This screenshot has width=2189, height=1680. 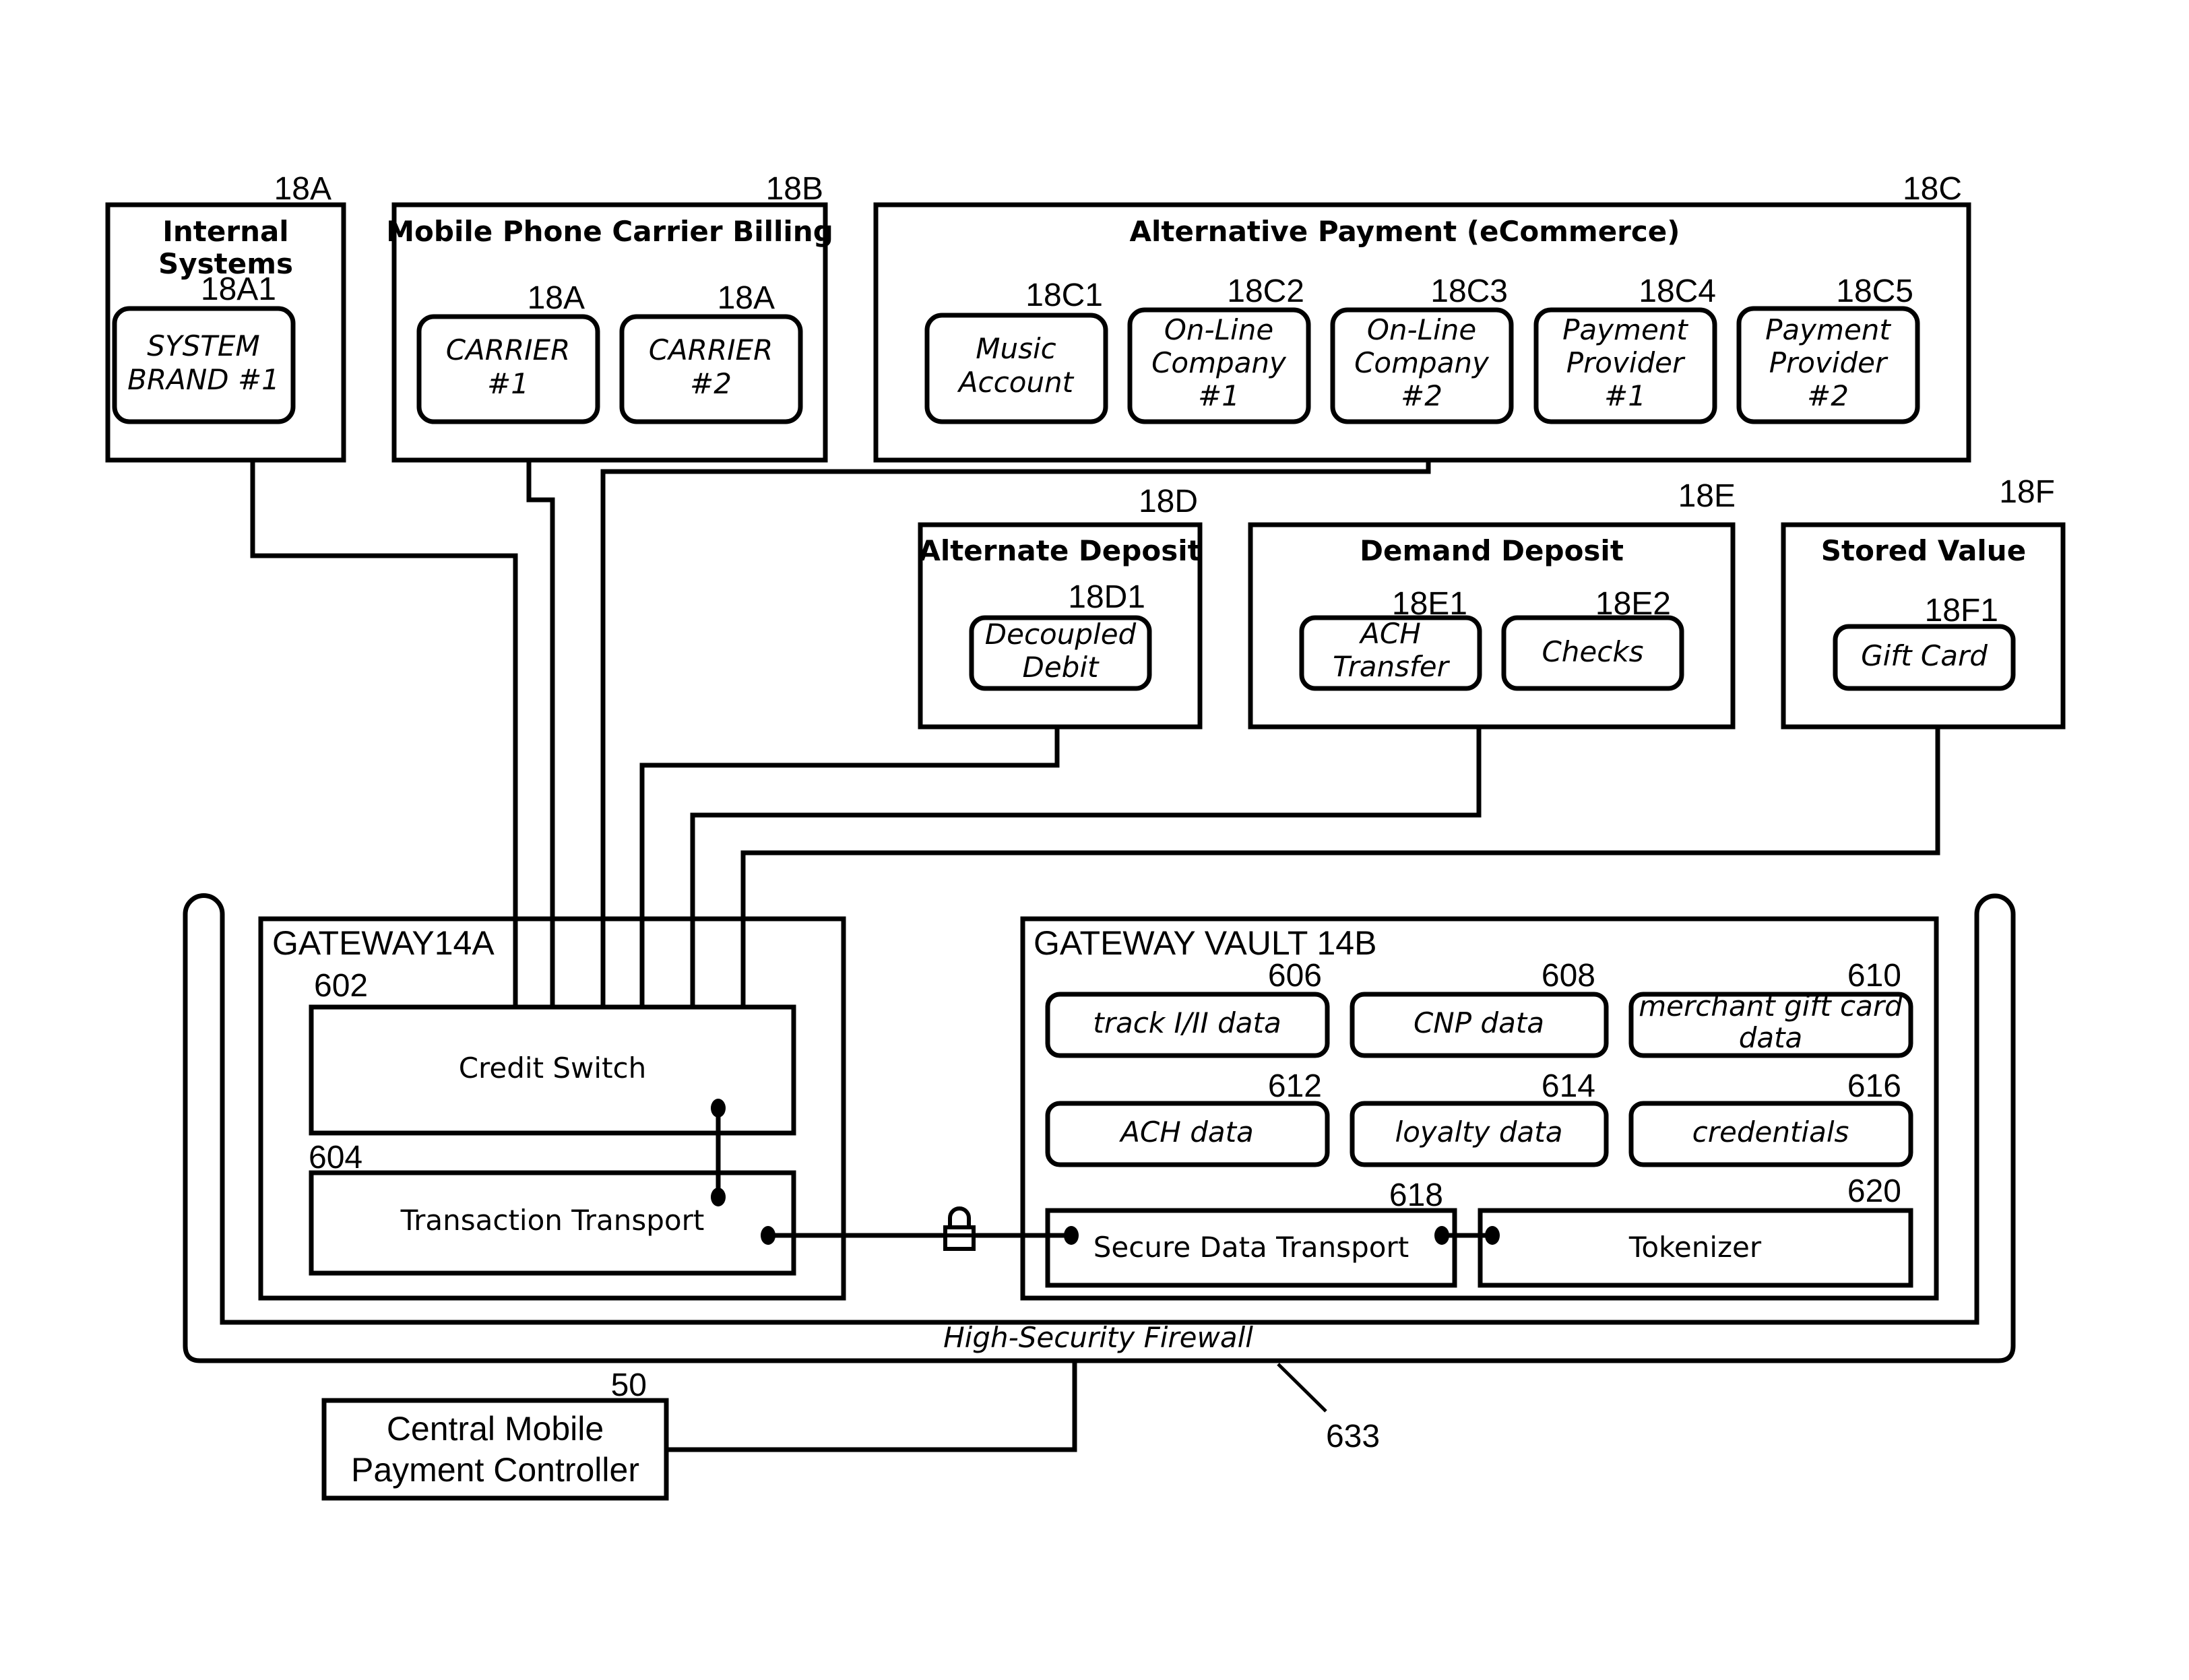 I want to click on merchant-gift-card-data-line2: data, so click(x=1771, y=1037).